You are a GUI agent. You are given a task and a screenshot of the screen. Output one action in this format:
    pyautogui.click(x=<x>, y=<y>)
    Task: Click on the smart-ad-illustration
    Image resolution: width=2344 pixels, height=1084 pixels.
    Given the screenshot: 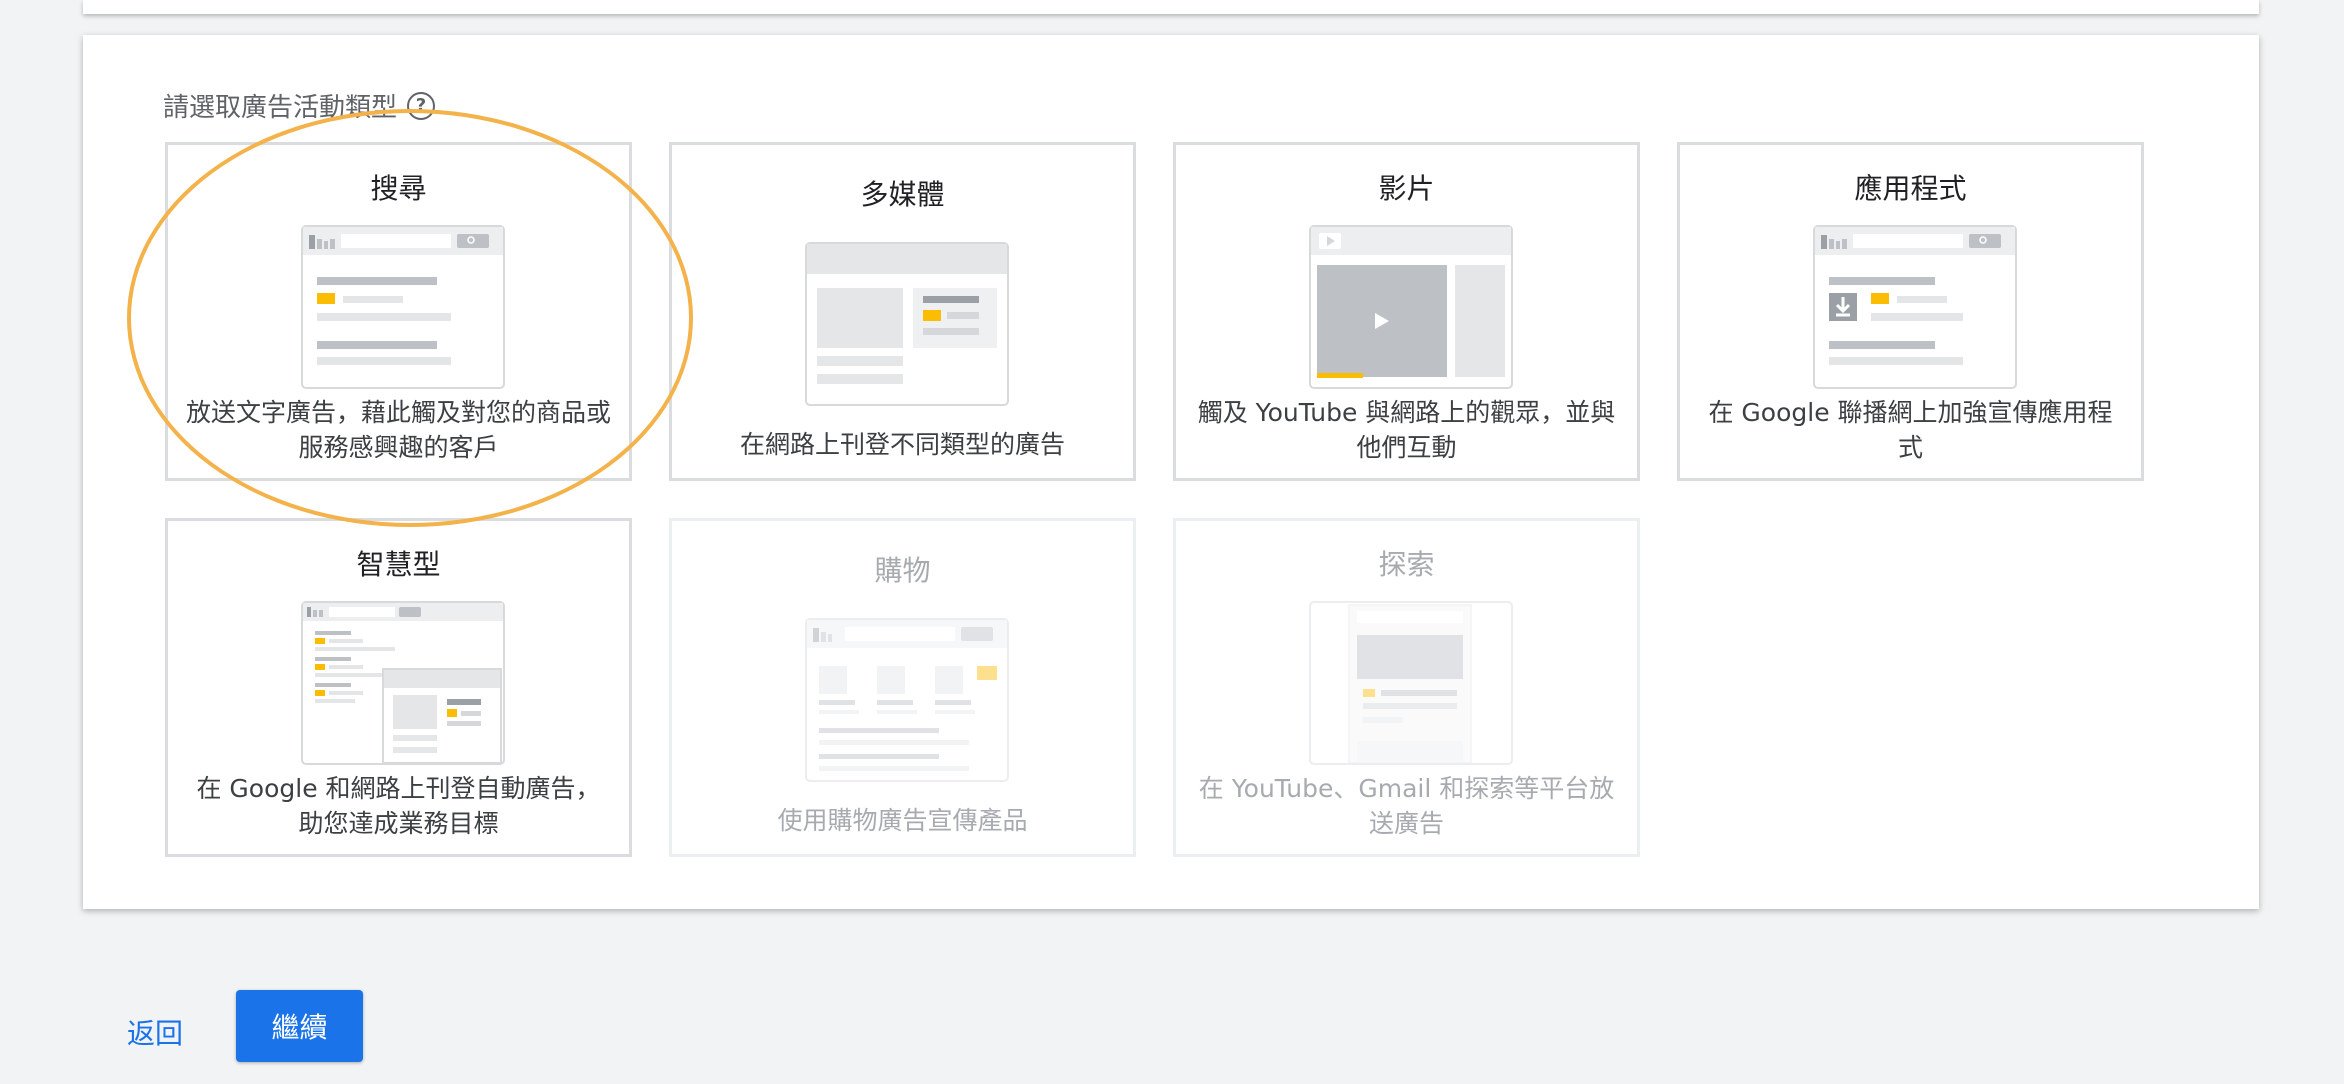 What is the action you would take?
    pyautogui.click(x=403, y=683)
    